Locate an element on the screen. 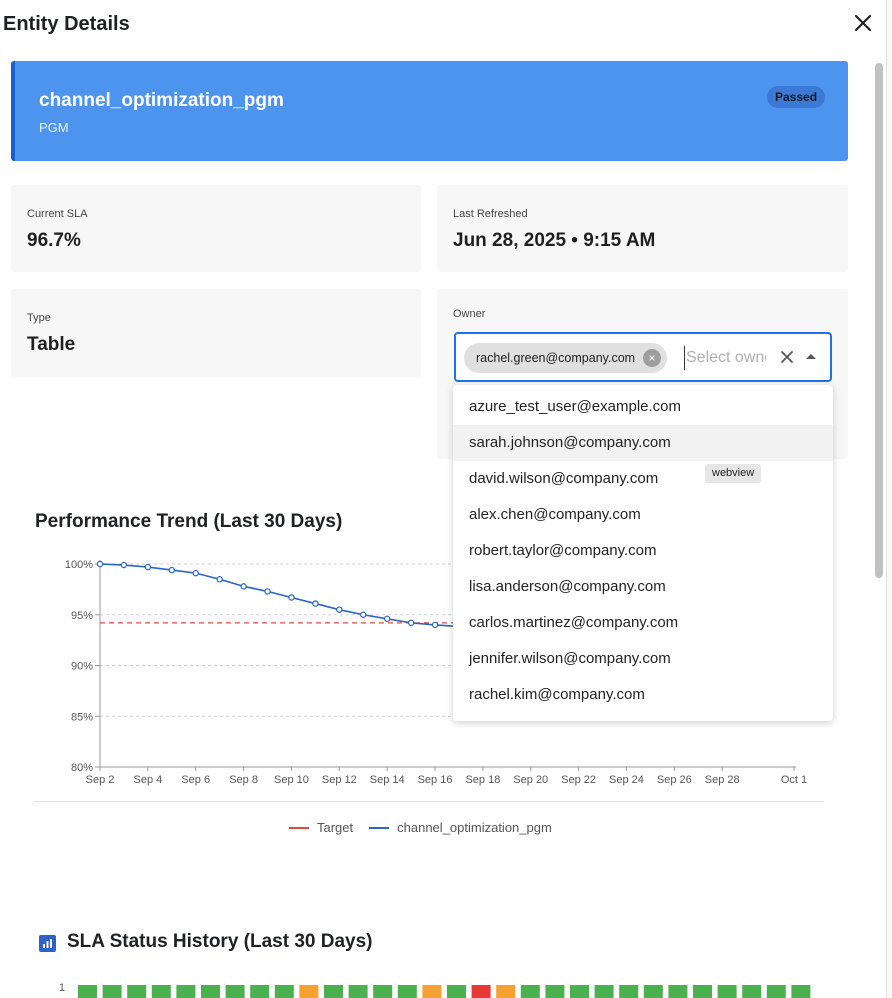  scrollbar-thumb is located at coordinates (879, 320).